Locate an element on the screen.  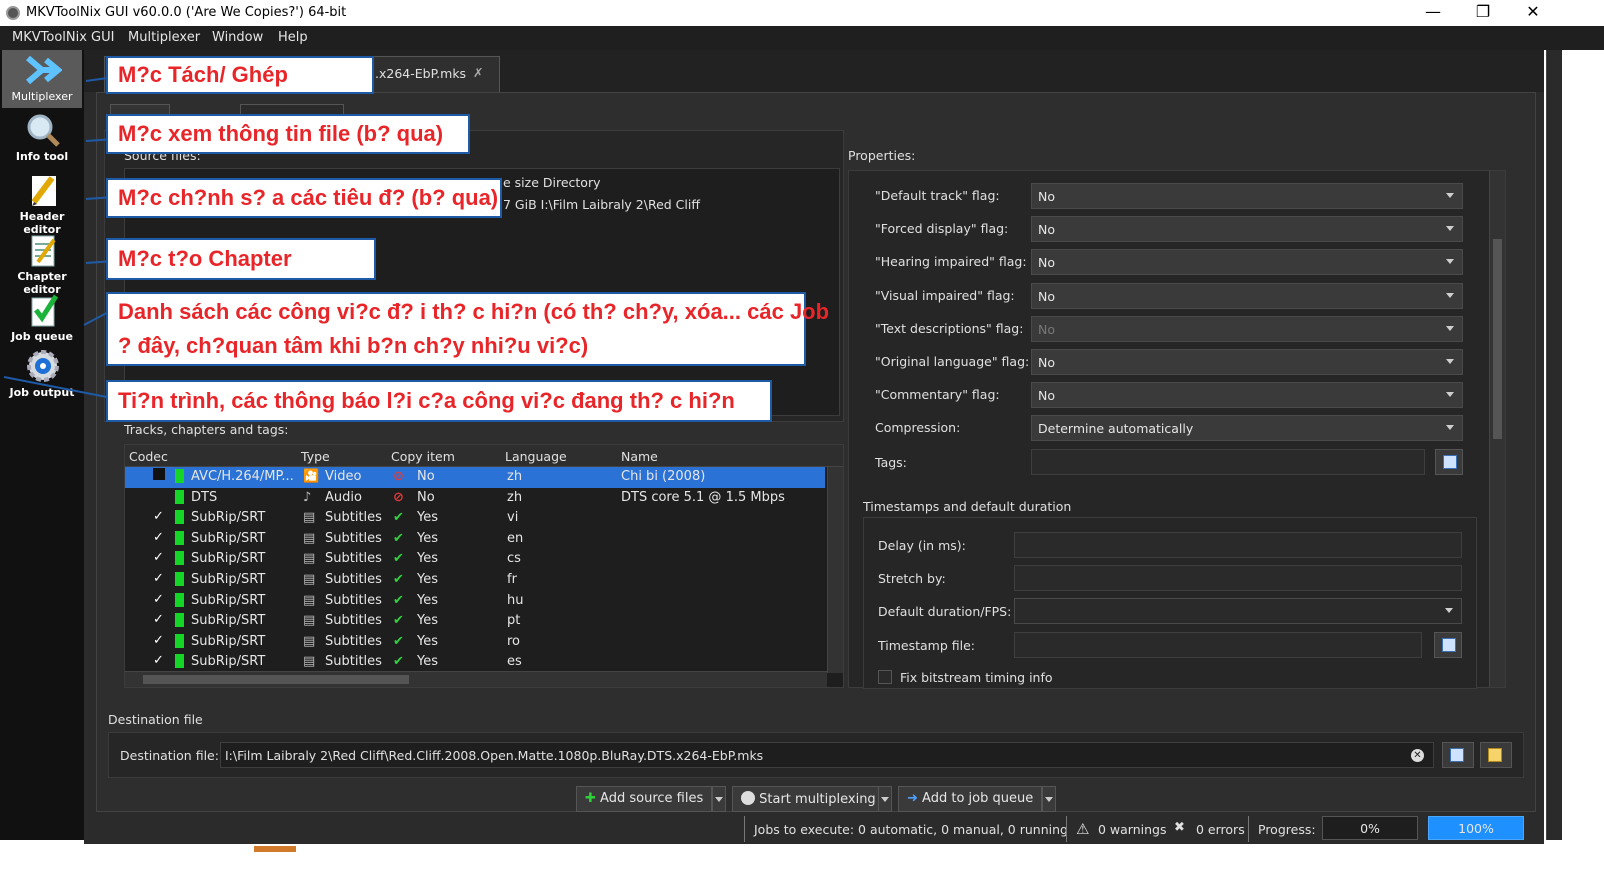
col-copy-item: Copy item is located at coordinates (423, 456).